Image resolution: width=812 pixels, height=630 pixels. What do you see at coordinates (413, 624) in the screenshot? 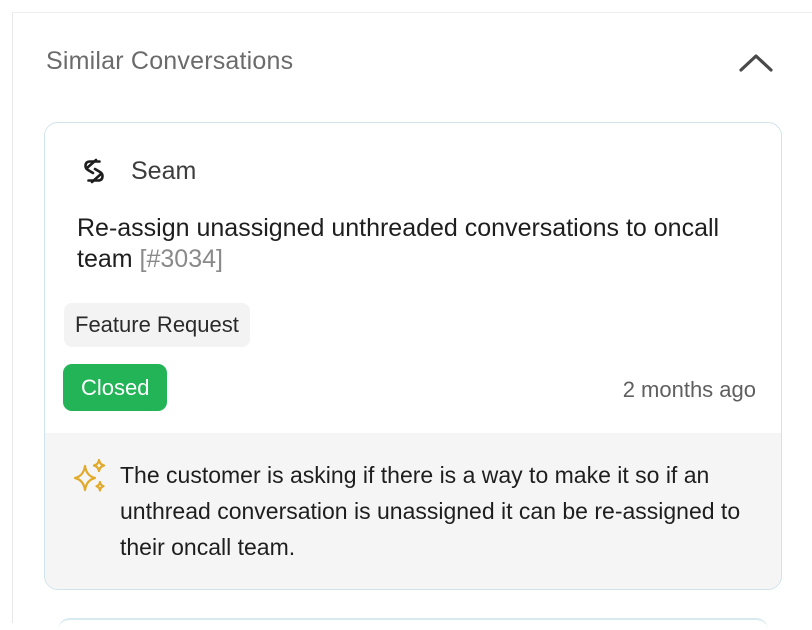
I see `next-conversation-card` at bounding box center [413, 624].